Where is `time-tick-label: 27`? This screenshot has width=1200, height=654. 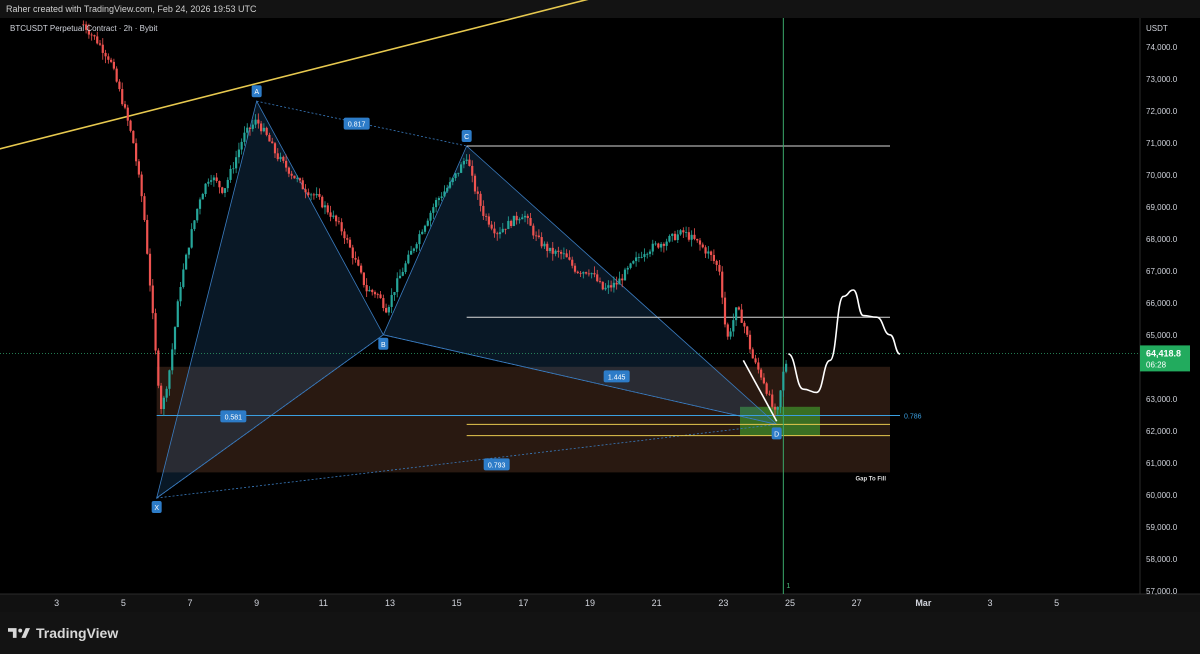
time-tick-label: 27 is located at coordinates (857, 603).